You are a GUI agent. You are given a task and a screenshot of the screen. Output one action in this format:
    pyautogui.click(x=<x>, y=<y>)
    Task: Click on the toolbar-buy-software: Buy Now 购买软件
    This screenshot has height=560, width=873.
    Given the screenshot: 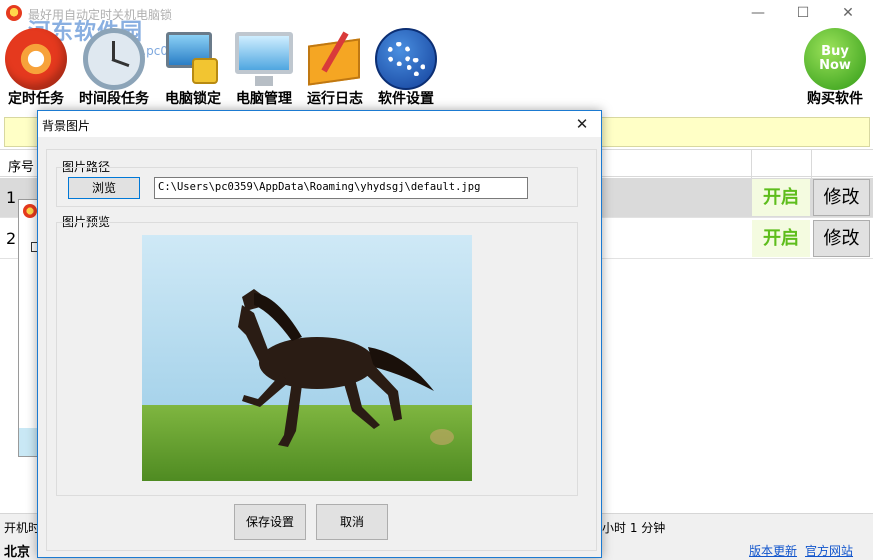 What is the action you would take?
    pyautogui.click(x=835, y=68)
    